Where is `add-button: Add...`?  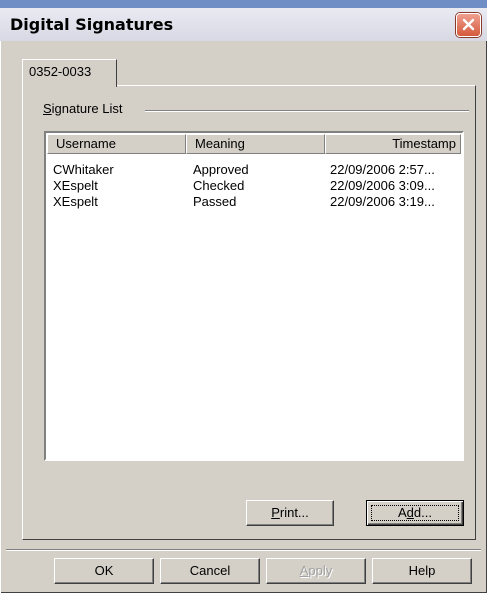
add-button: Add... is located at coordinates (415, 513).